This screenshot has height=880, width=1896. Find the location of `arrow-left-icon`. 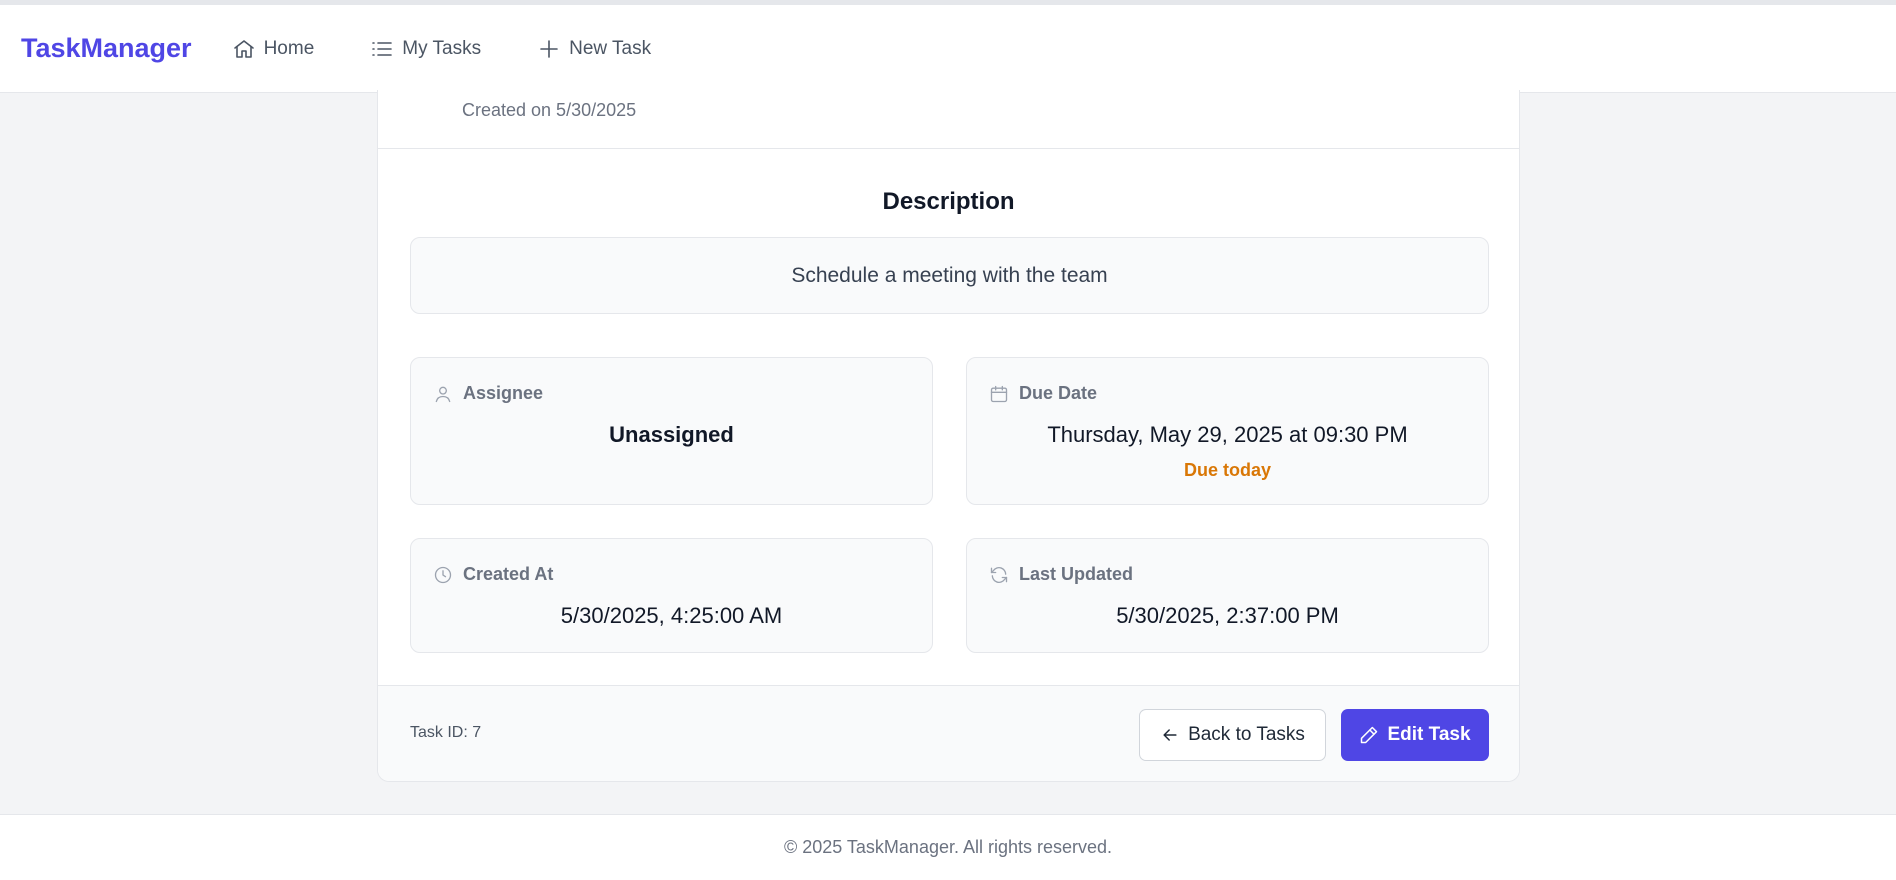

arrow-left-icon is located at coordinates (1170, 735).